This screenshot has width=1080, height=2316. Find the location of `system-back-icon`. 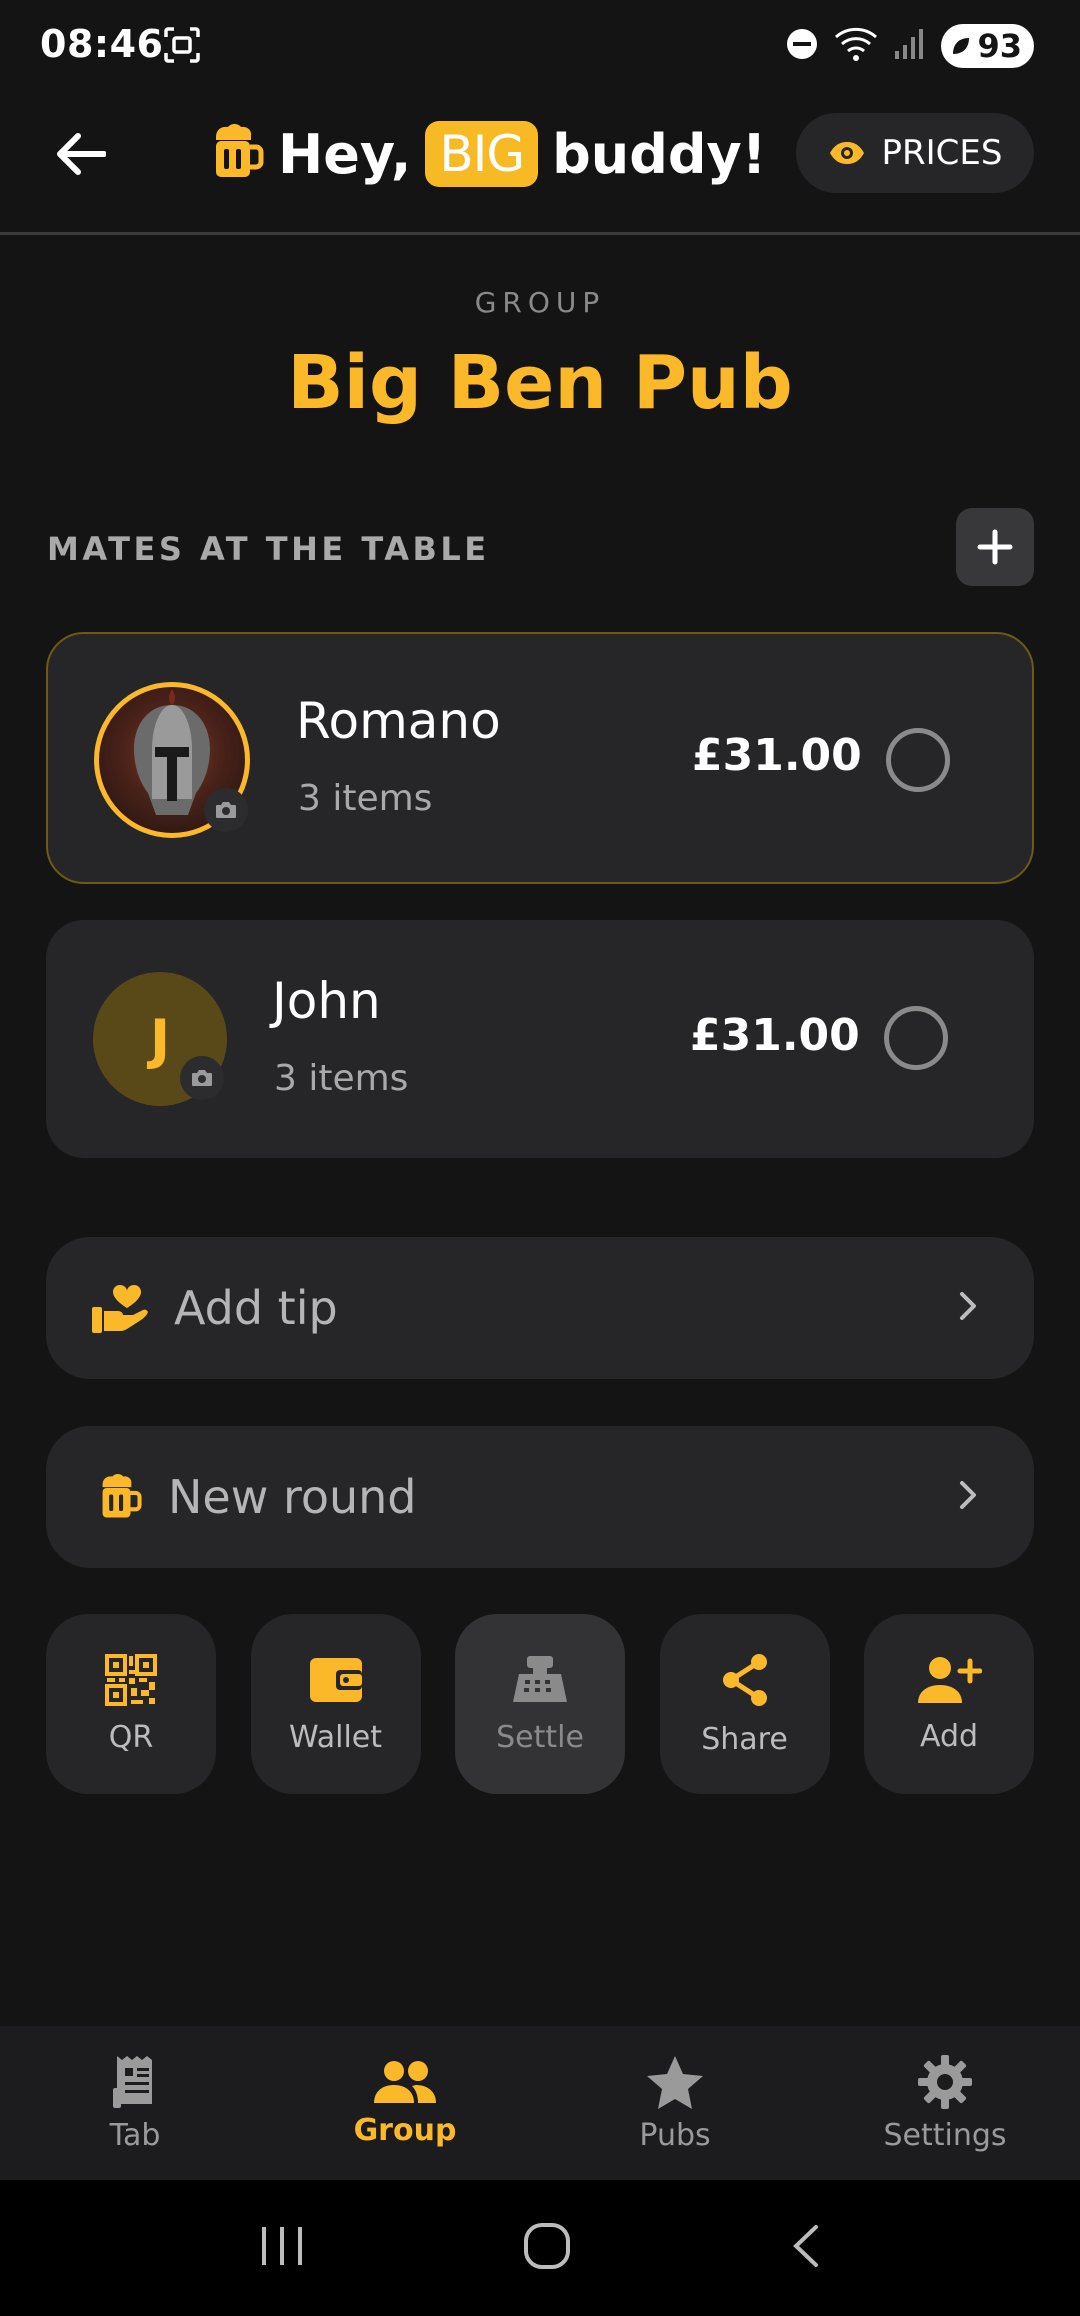

system-back-icon is located at coordinates (805, 2248).